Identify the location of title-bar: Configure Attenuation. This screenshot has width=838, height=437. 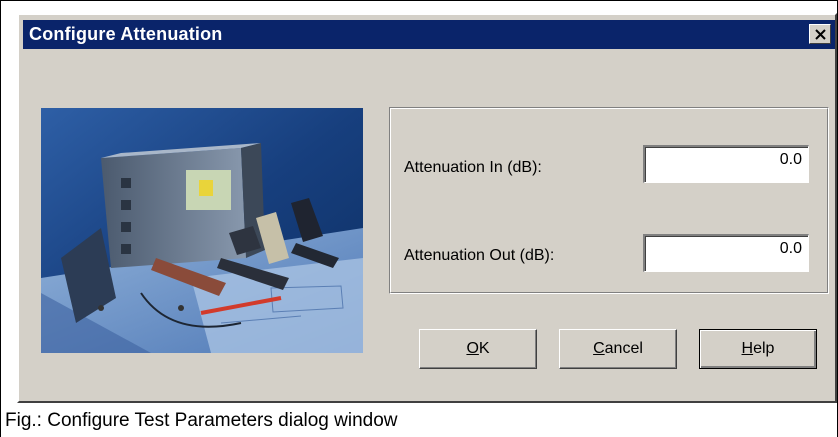
(429, 34).